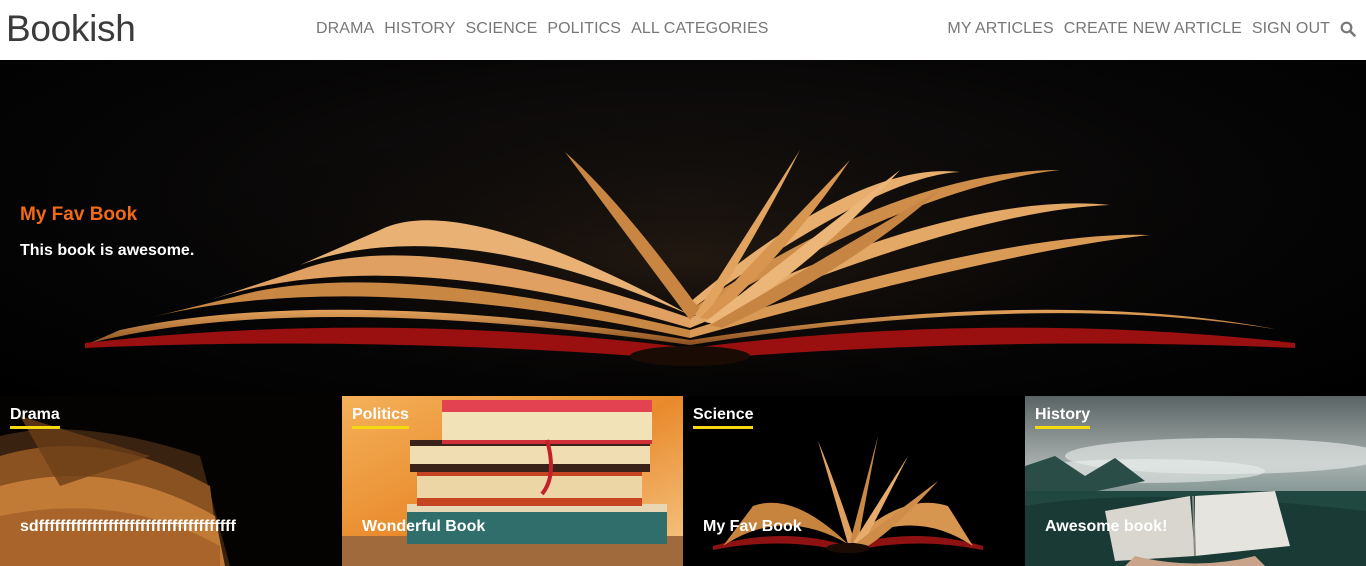  I want to click on card-category-label: Drama, so click(35, 417).